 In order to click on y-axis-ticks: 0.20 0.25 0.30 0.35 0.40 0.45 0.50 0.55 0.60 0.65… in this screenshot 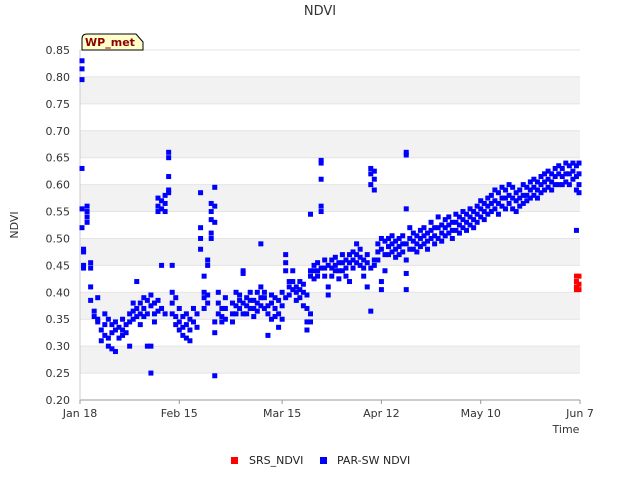, I will do `click(58, 225)`.